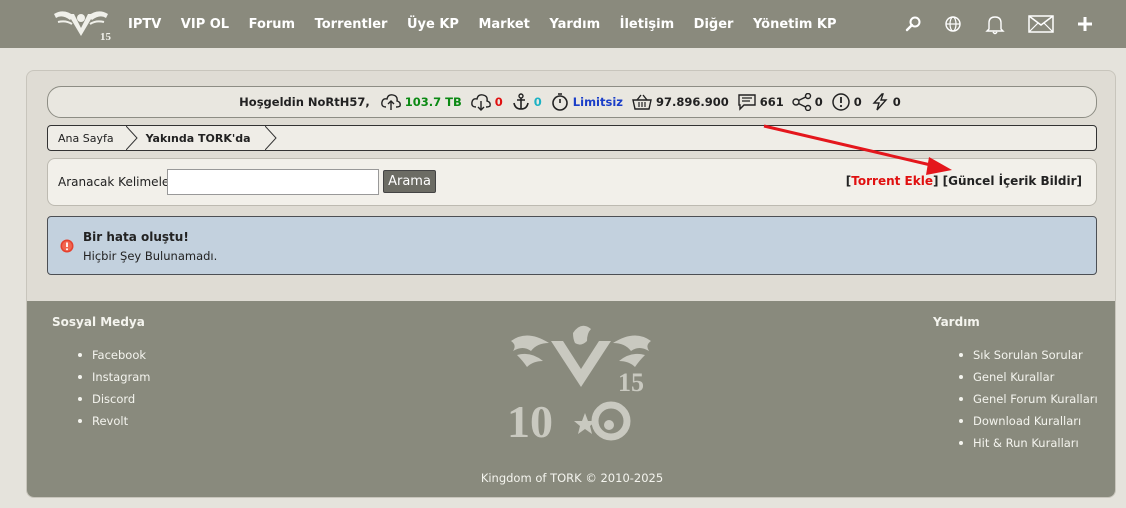  I want to click on search-actions: [Torrent Ekle] [Güncel İçerik Bildir], so click(964, 181).